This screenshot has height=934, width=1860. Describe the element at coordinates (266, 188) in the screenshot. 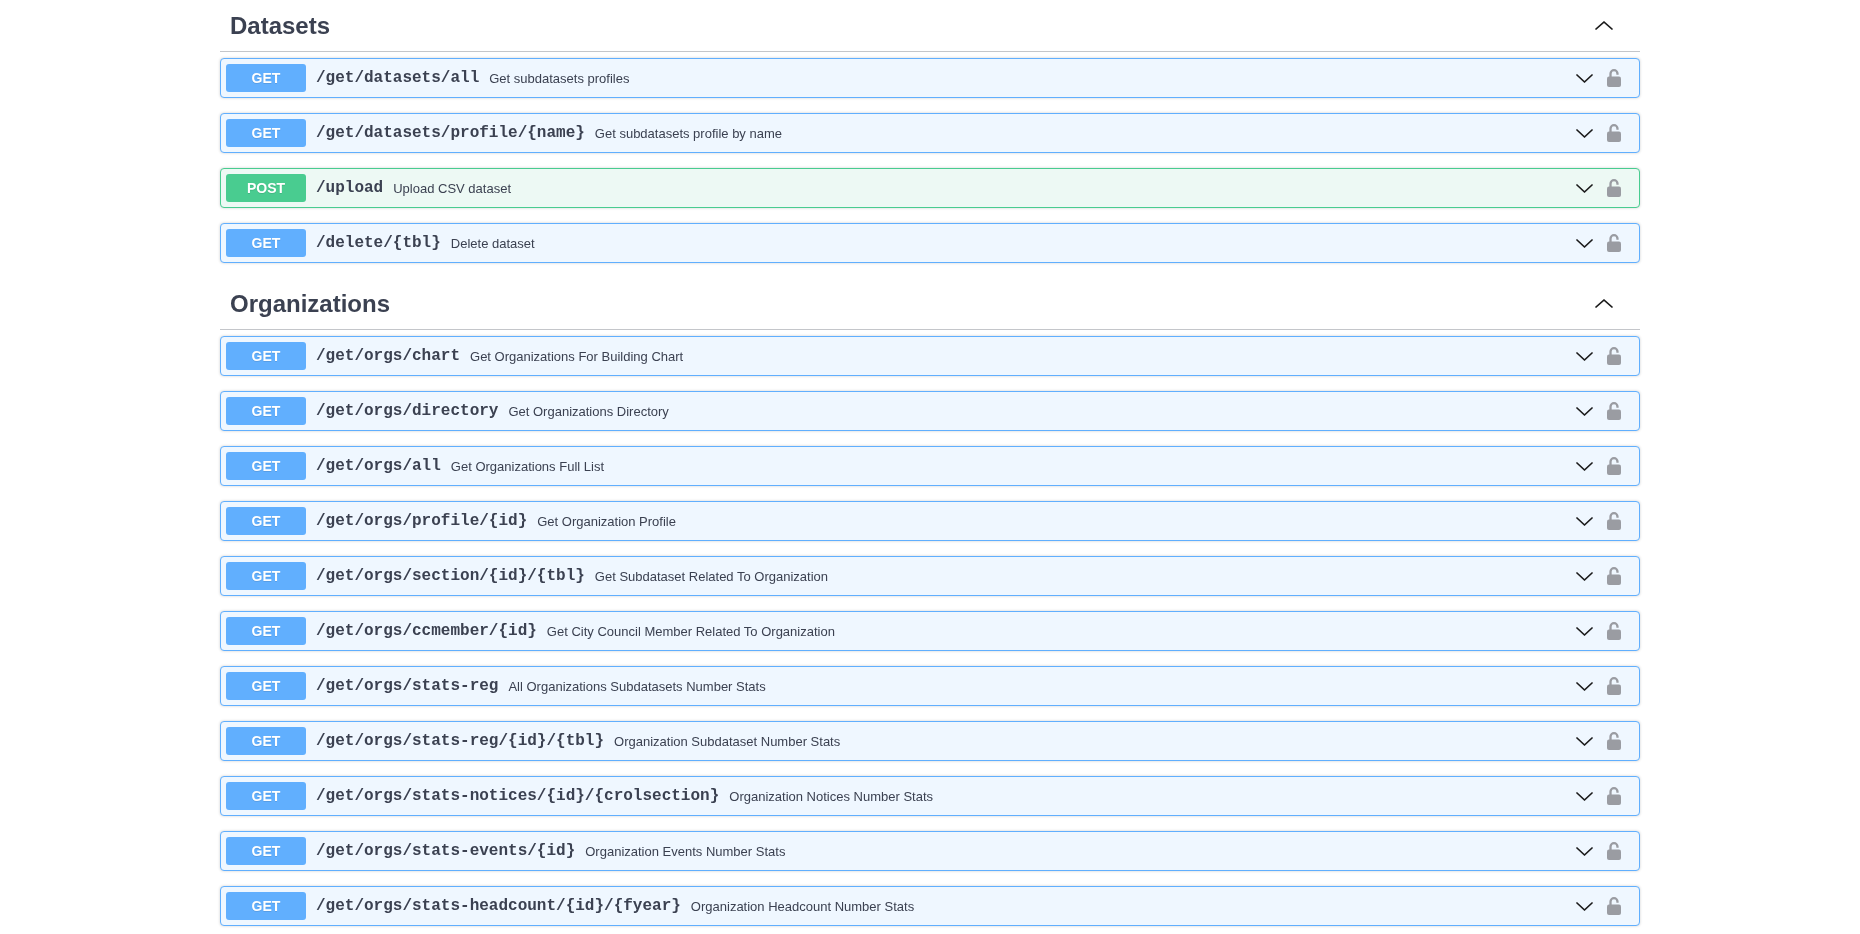

I see `method-badge: POST` at that location.